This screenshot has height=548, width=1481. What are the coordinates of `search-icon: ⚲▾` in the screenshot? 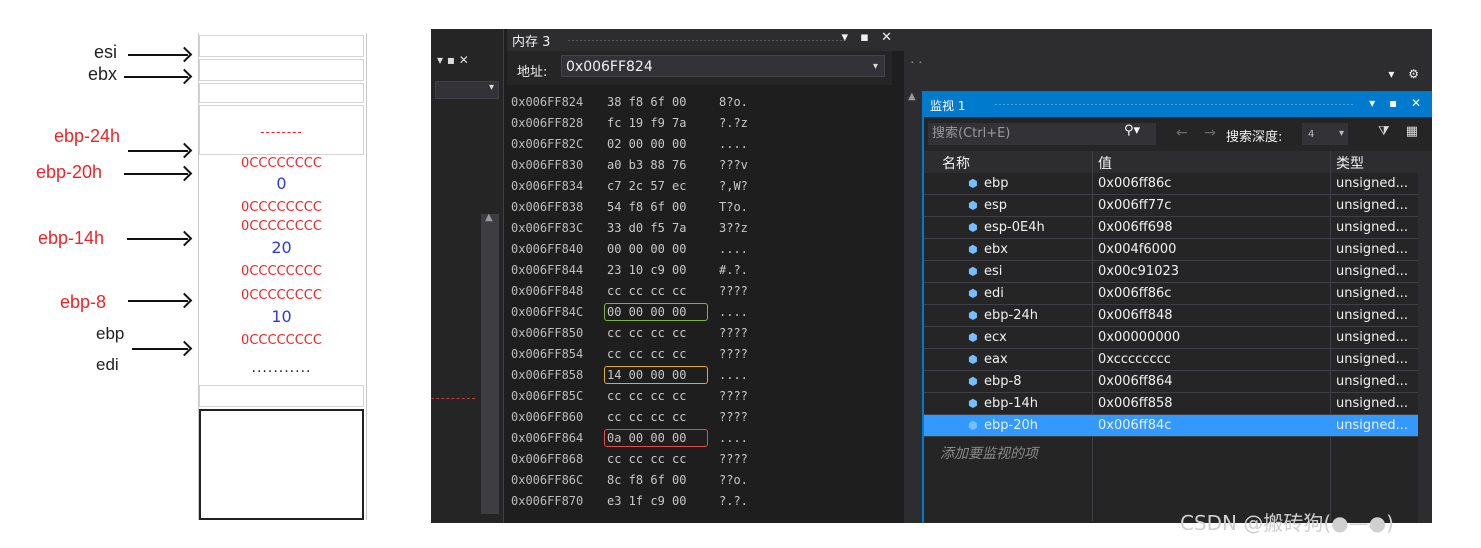 It's located at (1132, 130).